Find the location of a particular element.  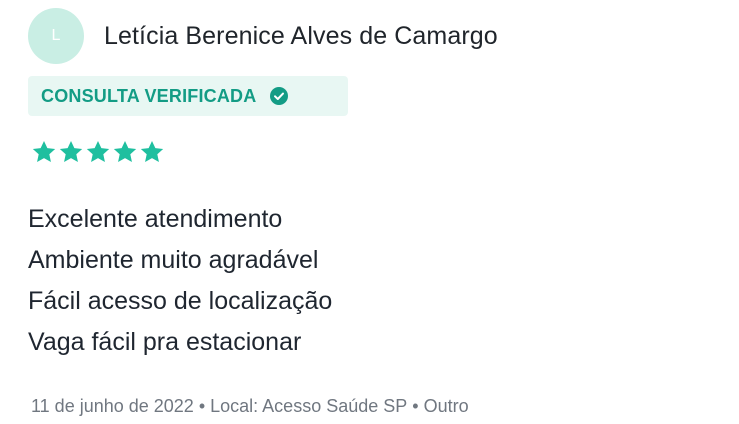

check-circle-icon is located at coordinates (279, 96).